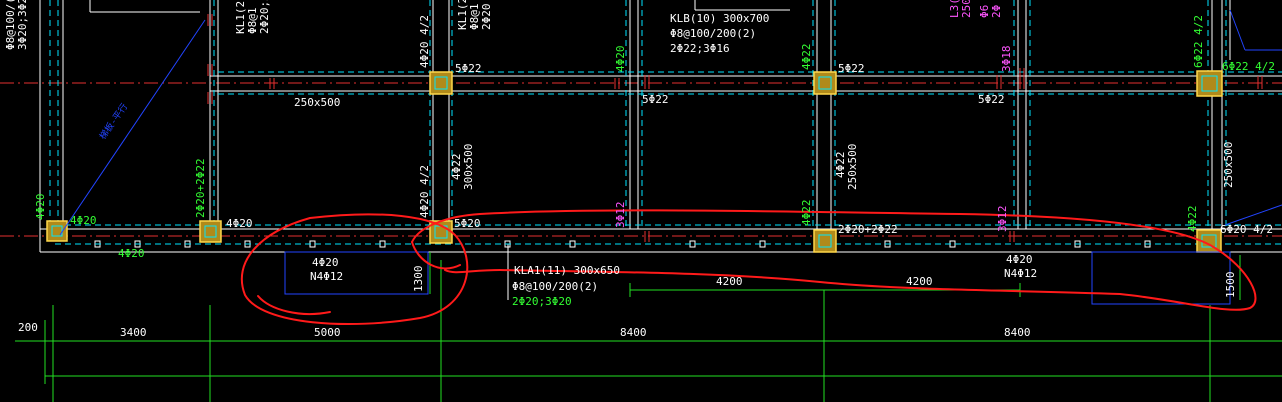  What do you see at coordinates (729, 281) in the screenshot?
I see `dim-4200-a: 4200` at bounding box center [729, 281].